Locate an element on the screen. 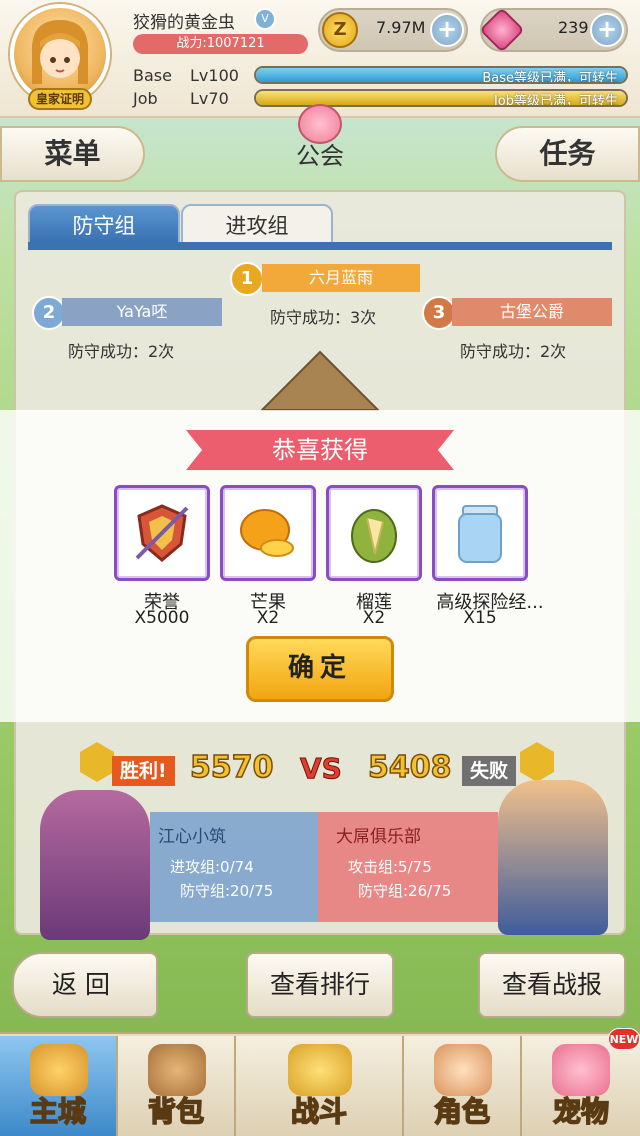 The image size is (640, 1136). right-guild-attack: 攻击组:5/75 is located at coordinates (390, 867).